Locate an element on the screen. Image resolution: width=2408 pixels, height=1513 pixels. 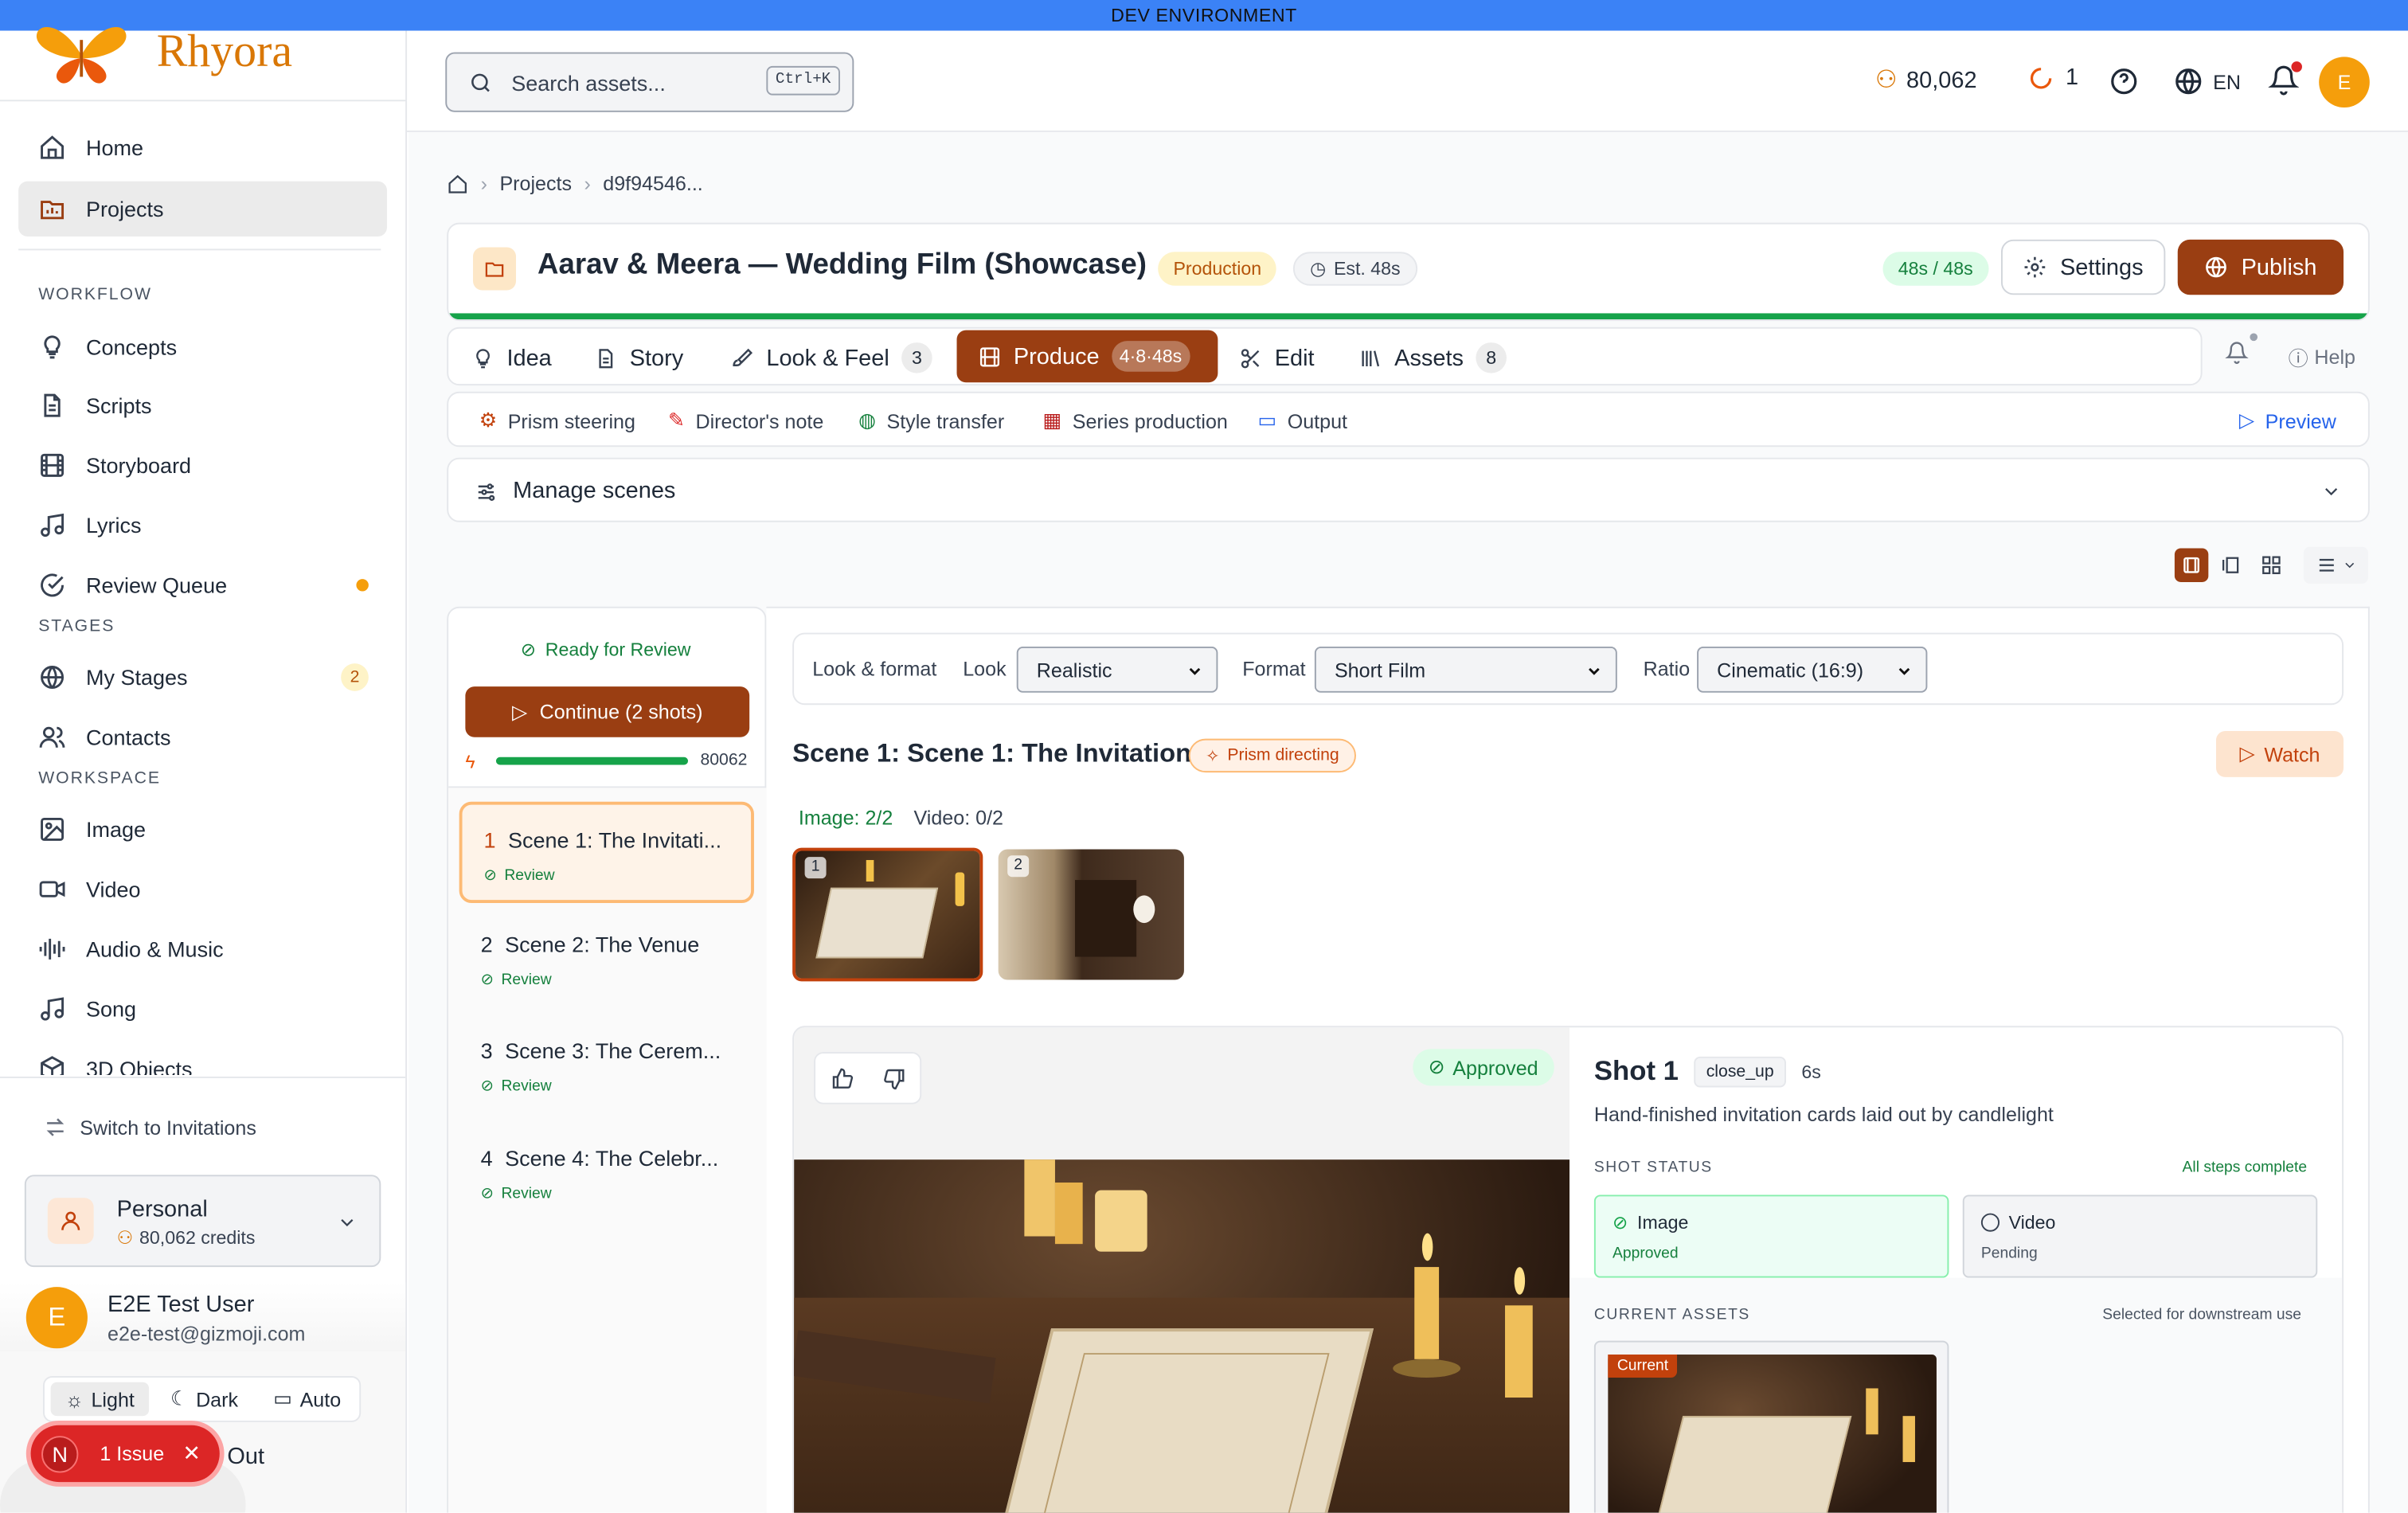
estimate-badge: ◷ Est. 48s is located at coordinates (1354, 269).